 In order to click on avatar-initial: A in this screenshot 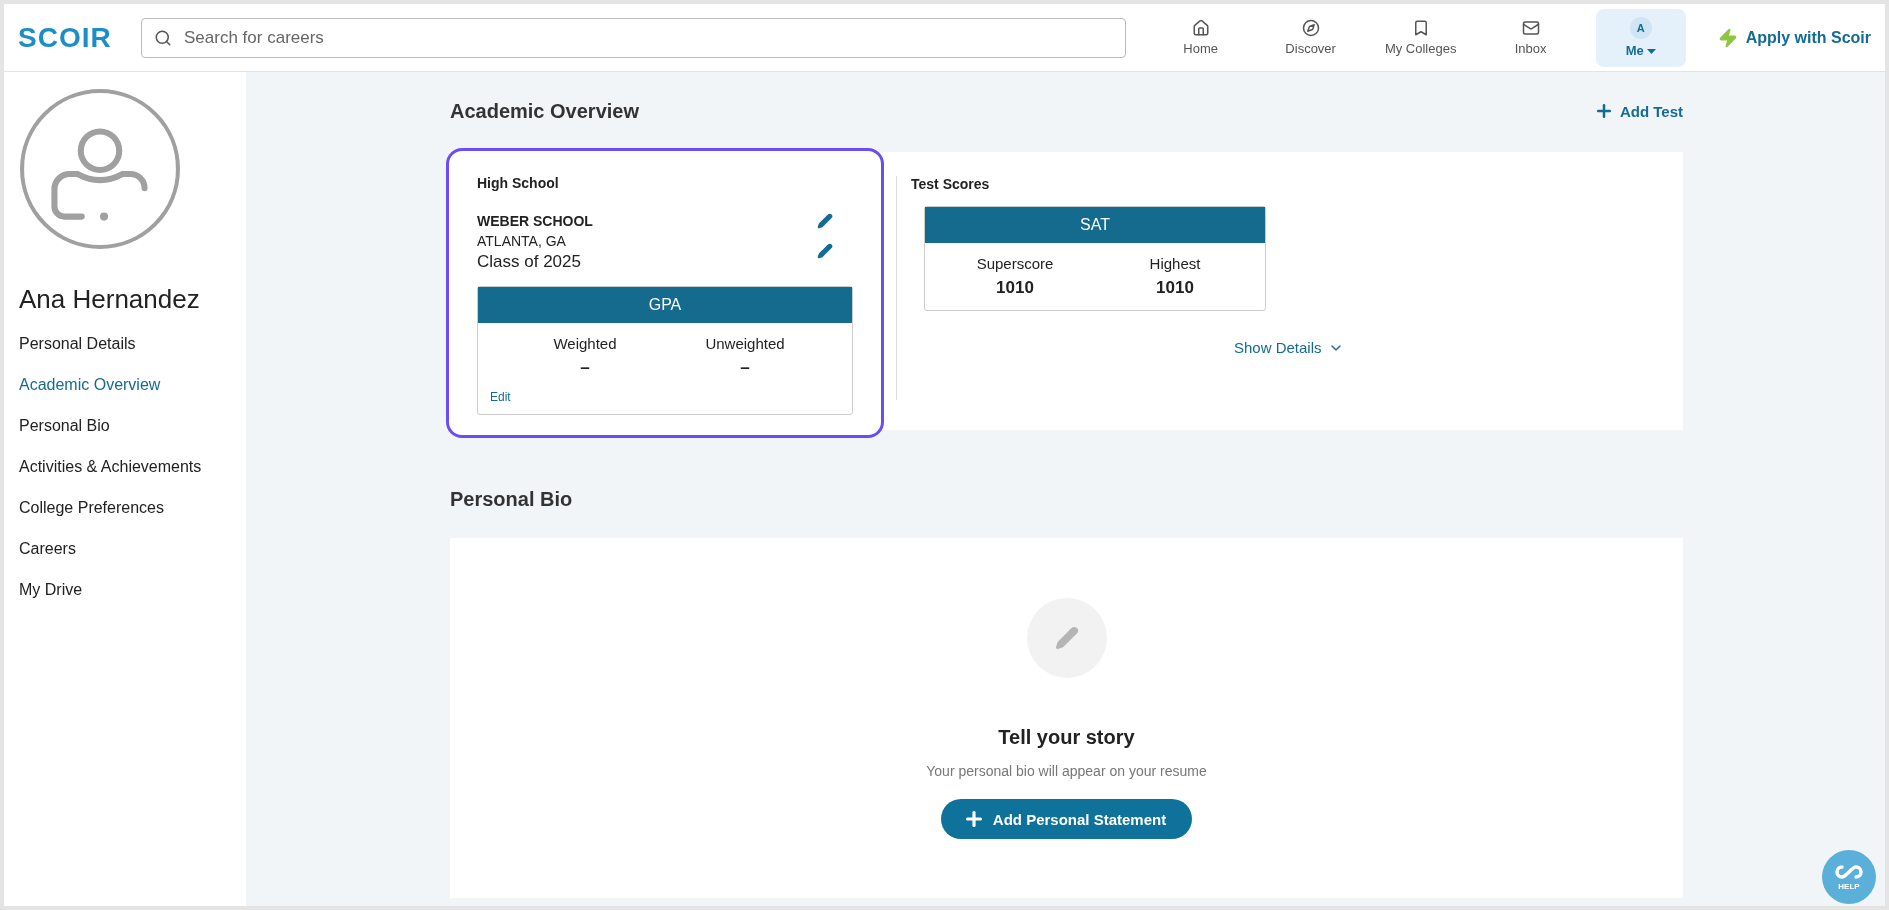, I will do `click(1640, 28)`.